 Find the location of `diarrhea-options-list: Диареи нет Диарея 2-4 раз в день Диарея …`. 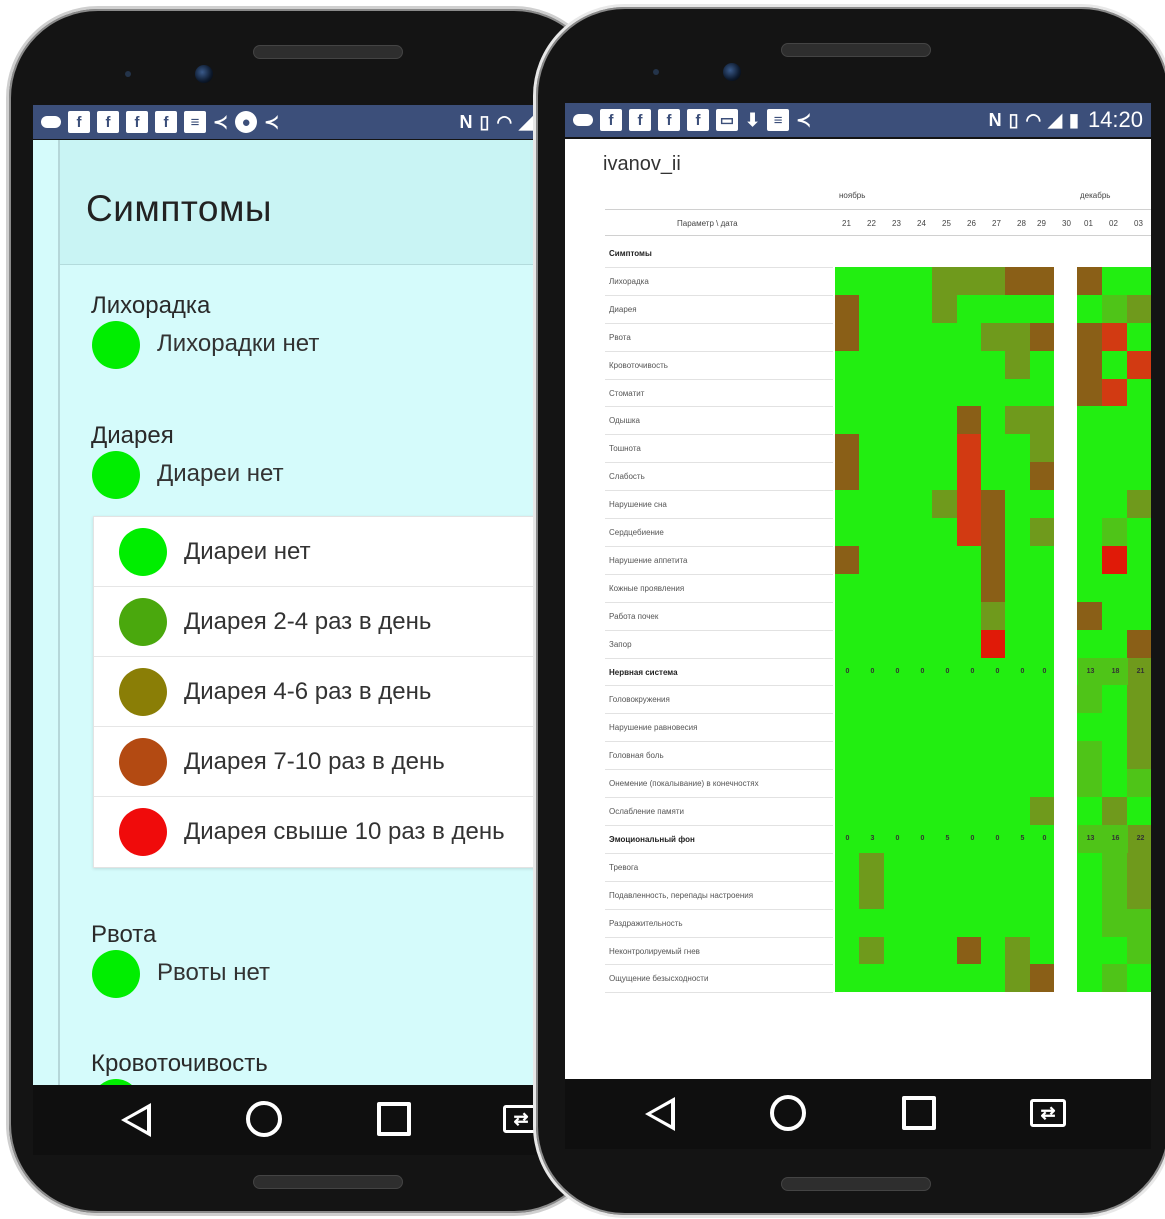

diarrhea-options-list: Диареи нет Диарея 2-4 раз в день Диарея … is located at coordinates (317, 692).